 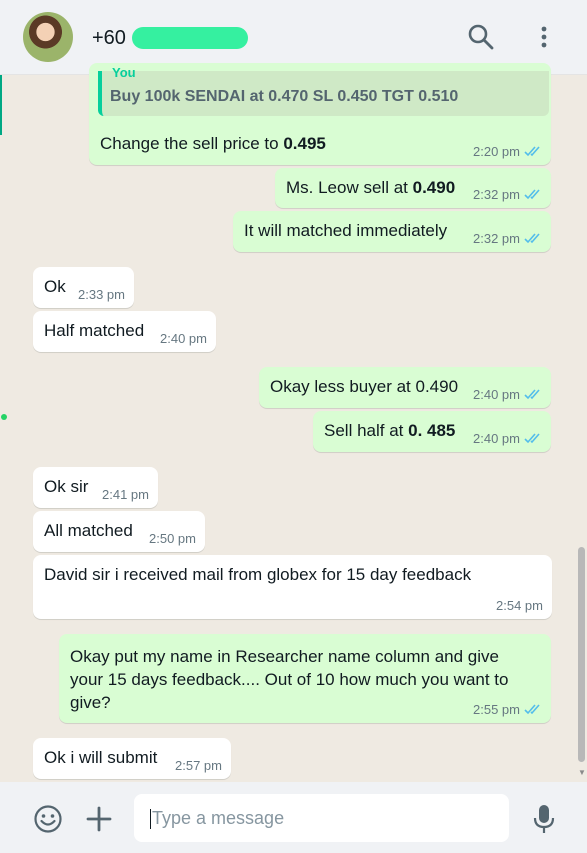 What do you see at coordinates (190, 38) in the screenshot?
I see `redaction-mark` at bounding box center [190, 38].